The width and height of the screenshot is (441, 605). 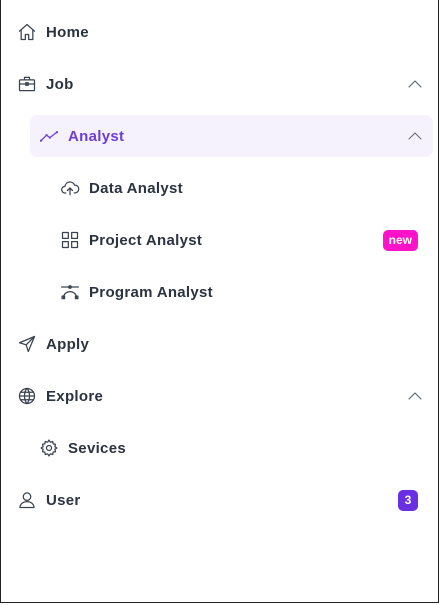 What do you see at coordinates (228, 84) in the screenshot?
I see `nav-item-job: Job` at bounding box center [228, 84].